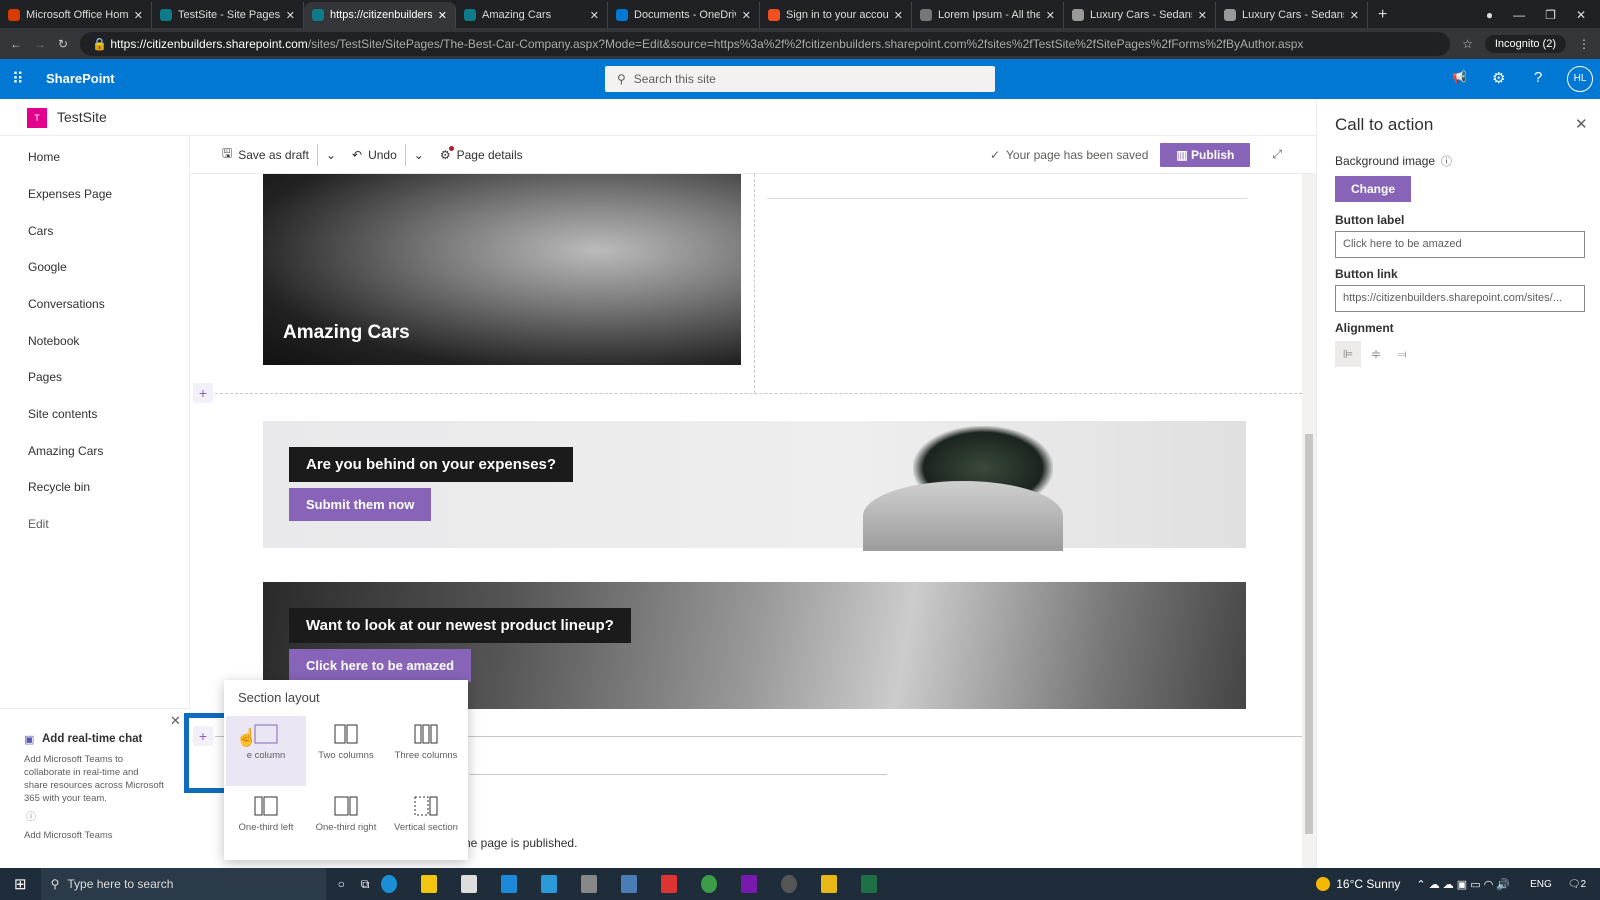 The image size is (1600, 900). What do you see at coordinates (62, 414) in the screenshot?
I see `nav-item-site-contents: Site contents` at bounding box center [62, 414].